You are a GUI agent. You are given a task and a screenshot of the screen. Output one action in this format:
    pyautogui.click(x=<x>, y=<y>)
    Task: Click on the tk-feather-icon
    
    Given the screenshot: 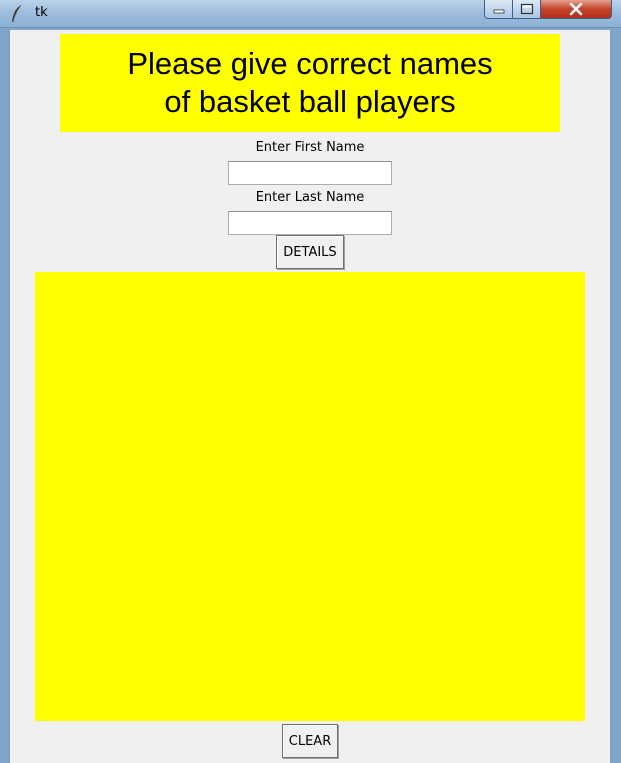 What is the action you would take?
    pyautogui.click(x=17, y=13)
    